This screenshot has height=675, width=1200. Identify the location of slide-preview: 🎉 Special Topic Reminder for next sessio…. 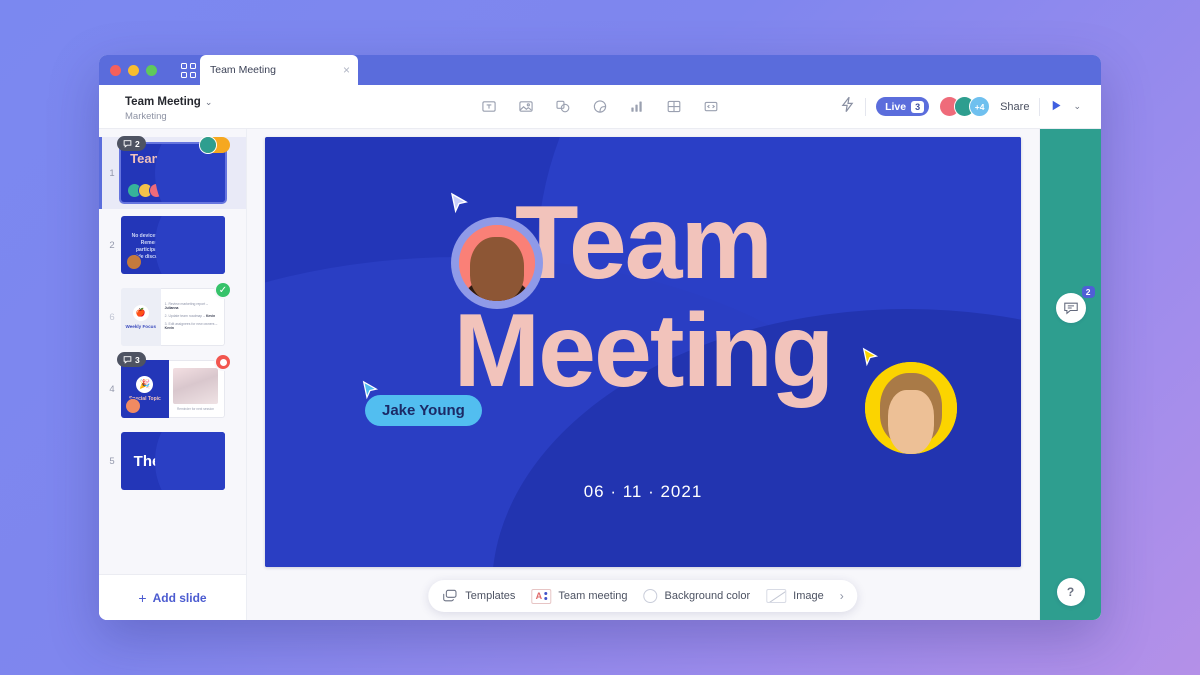
(174, 385).